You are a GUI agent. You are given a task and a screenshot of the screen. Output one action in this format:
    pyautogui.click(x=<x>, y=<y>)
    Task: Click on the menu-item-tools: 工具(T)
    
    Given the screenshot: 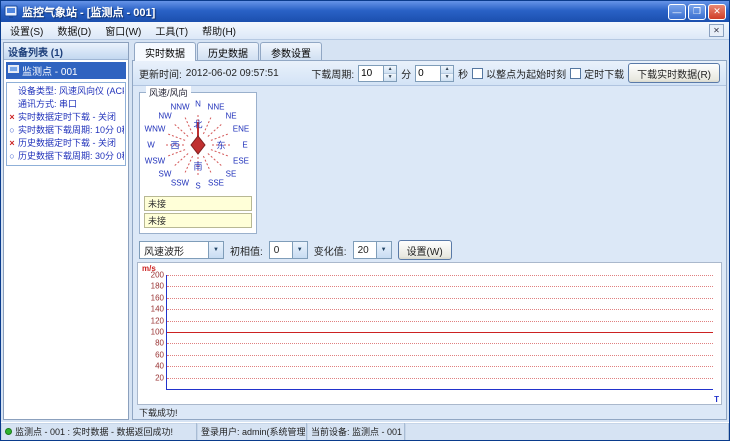 What is the action you would take?
    pyautogui.click(x=171, y=30)
    